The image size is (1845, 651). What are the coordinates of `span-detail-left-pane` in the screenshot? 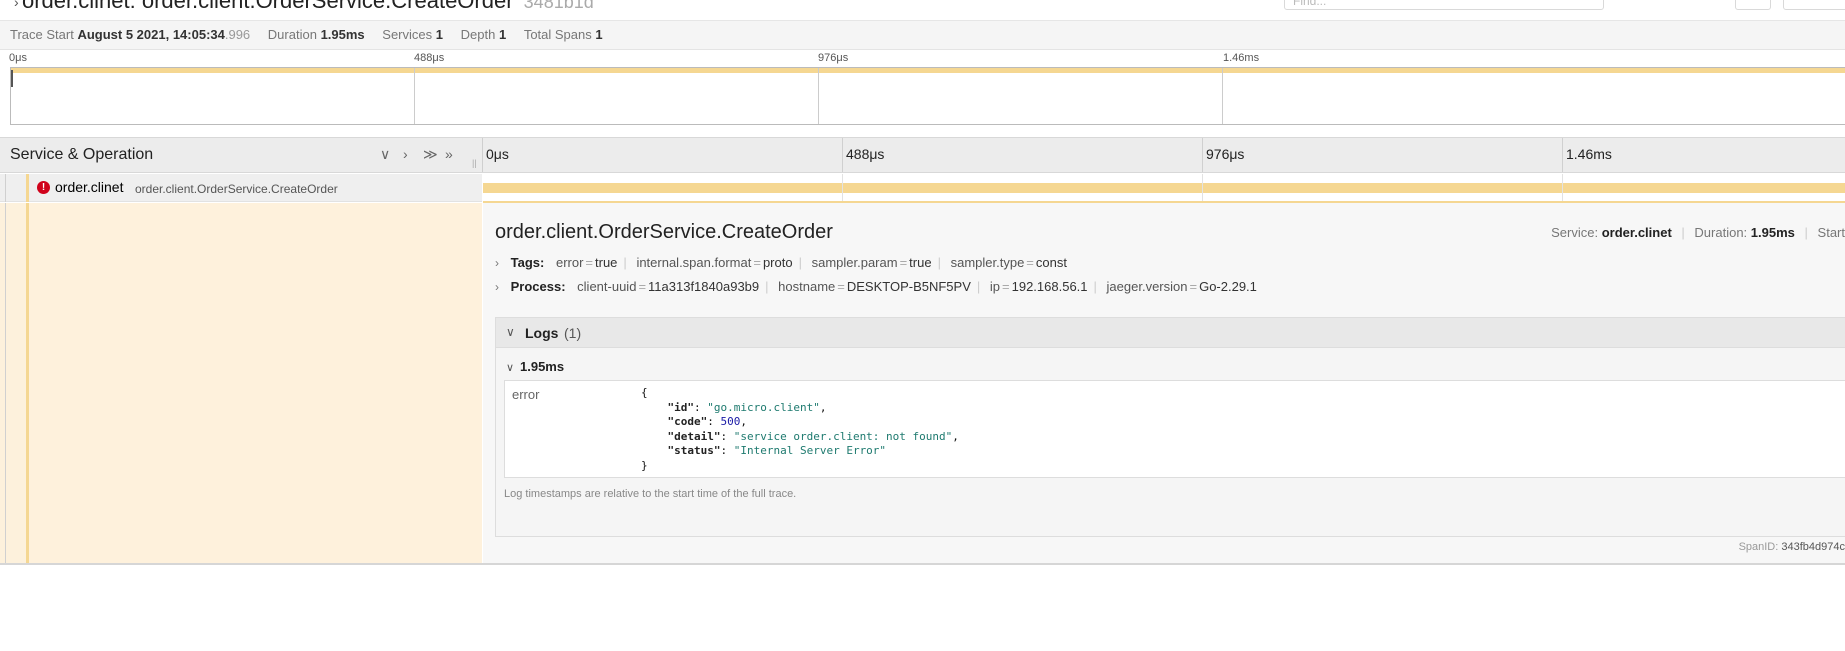 It's located at (241, 383).